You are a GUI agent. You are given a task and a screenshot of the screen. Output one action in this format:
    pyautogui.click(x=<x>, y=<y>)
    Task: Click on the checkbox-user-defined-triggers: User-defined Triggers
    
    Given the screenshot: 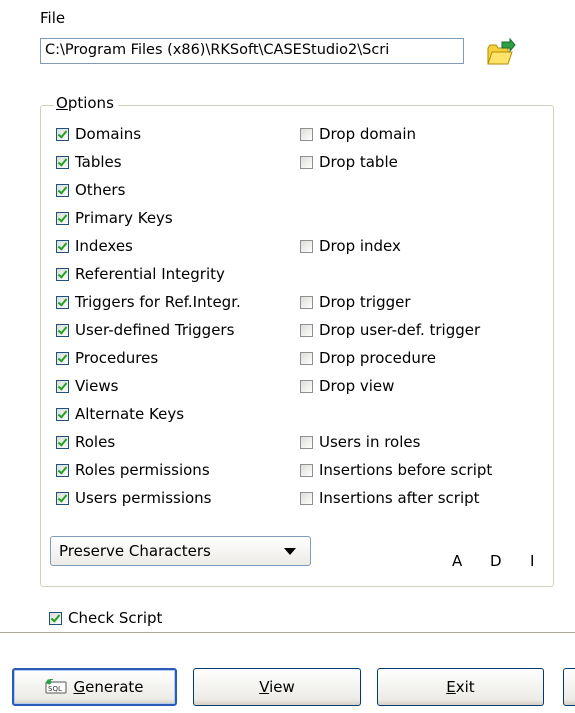 What is the action you would take?
    pyautogui.click(x=145, y=330)
    